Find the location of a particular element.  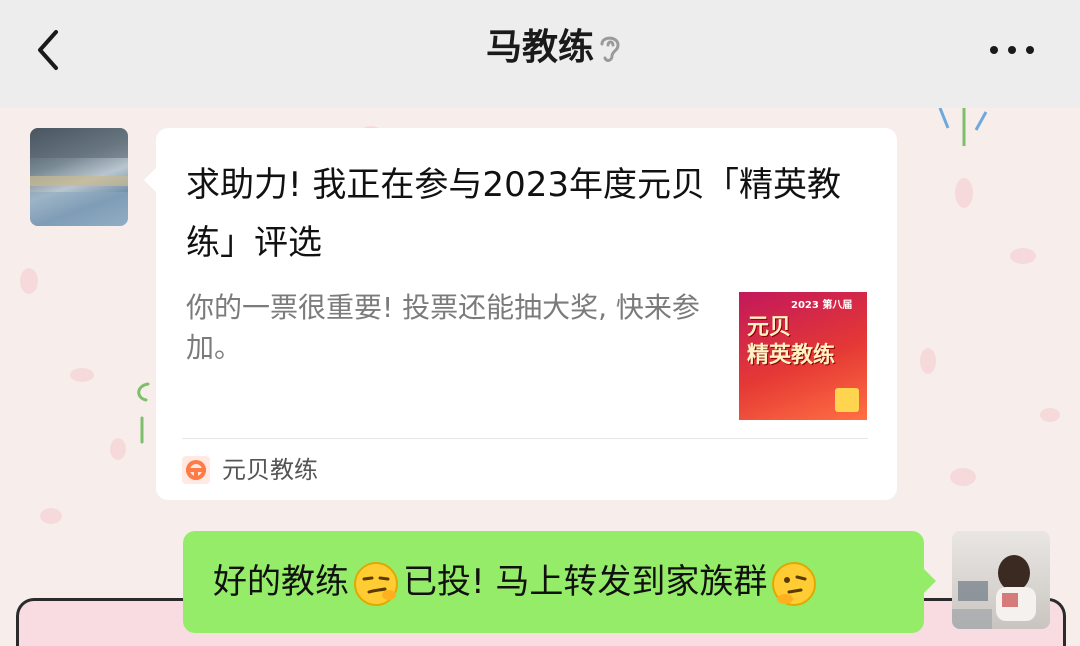

more-options-button is located at coordinates (1012, 48).